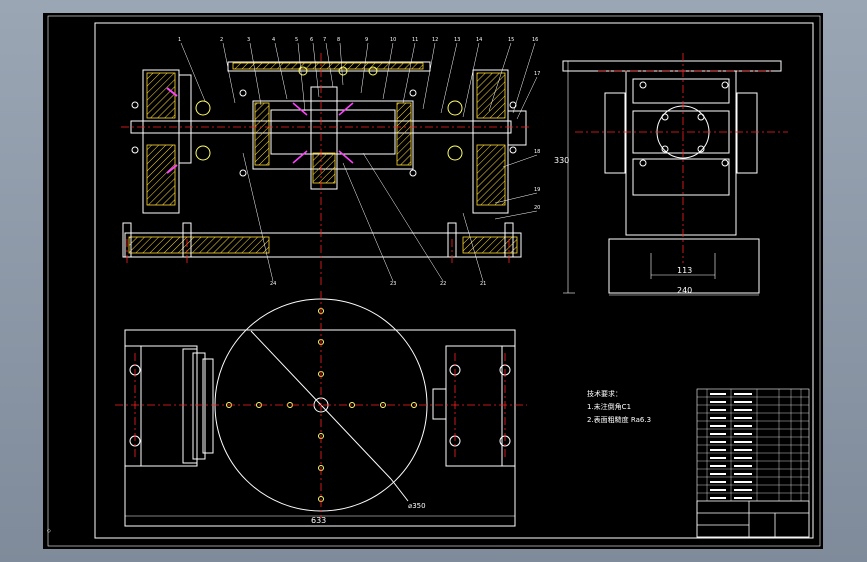 Image resolution: width=867 pixels, height=562 pixels. What do you see at coordinates (273, 284) in the screenshot?
I see `lower-part-label: 24` at bounding box center [273, 284].